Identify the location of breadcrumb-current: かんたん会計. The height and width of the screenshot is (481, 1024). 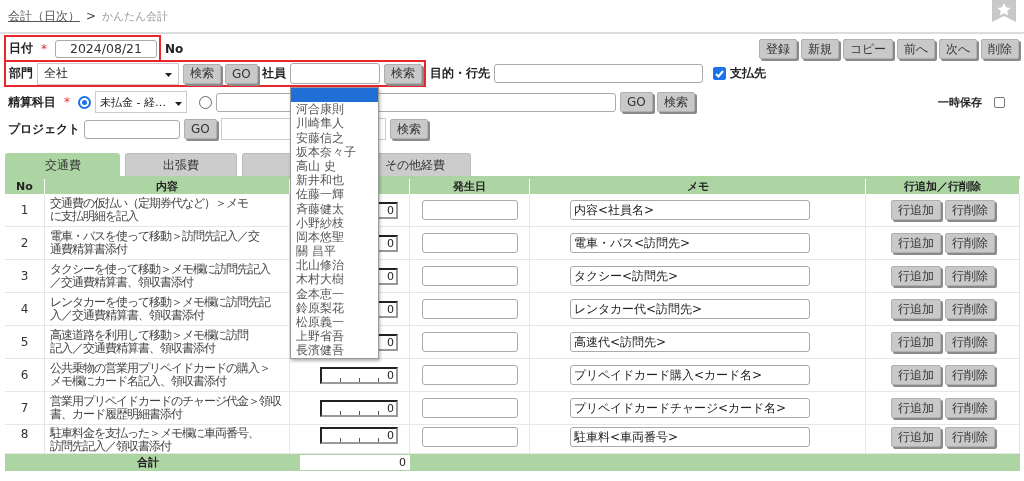
(135, 16).